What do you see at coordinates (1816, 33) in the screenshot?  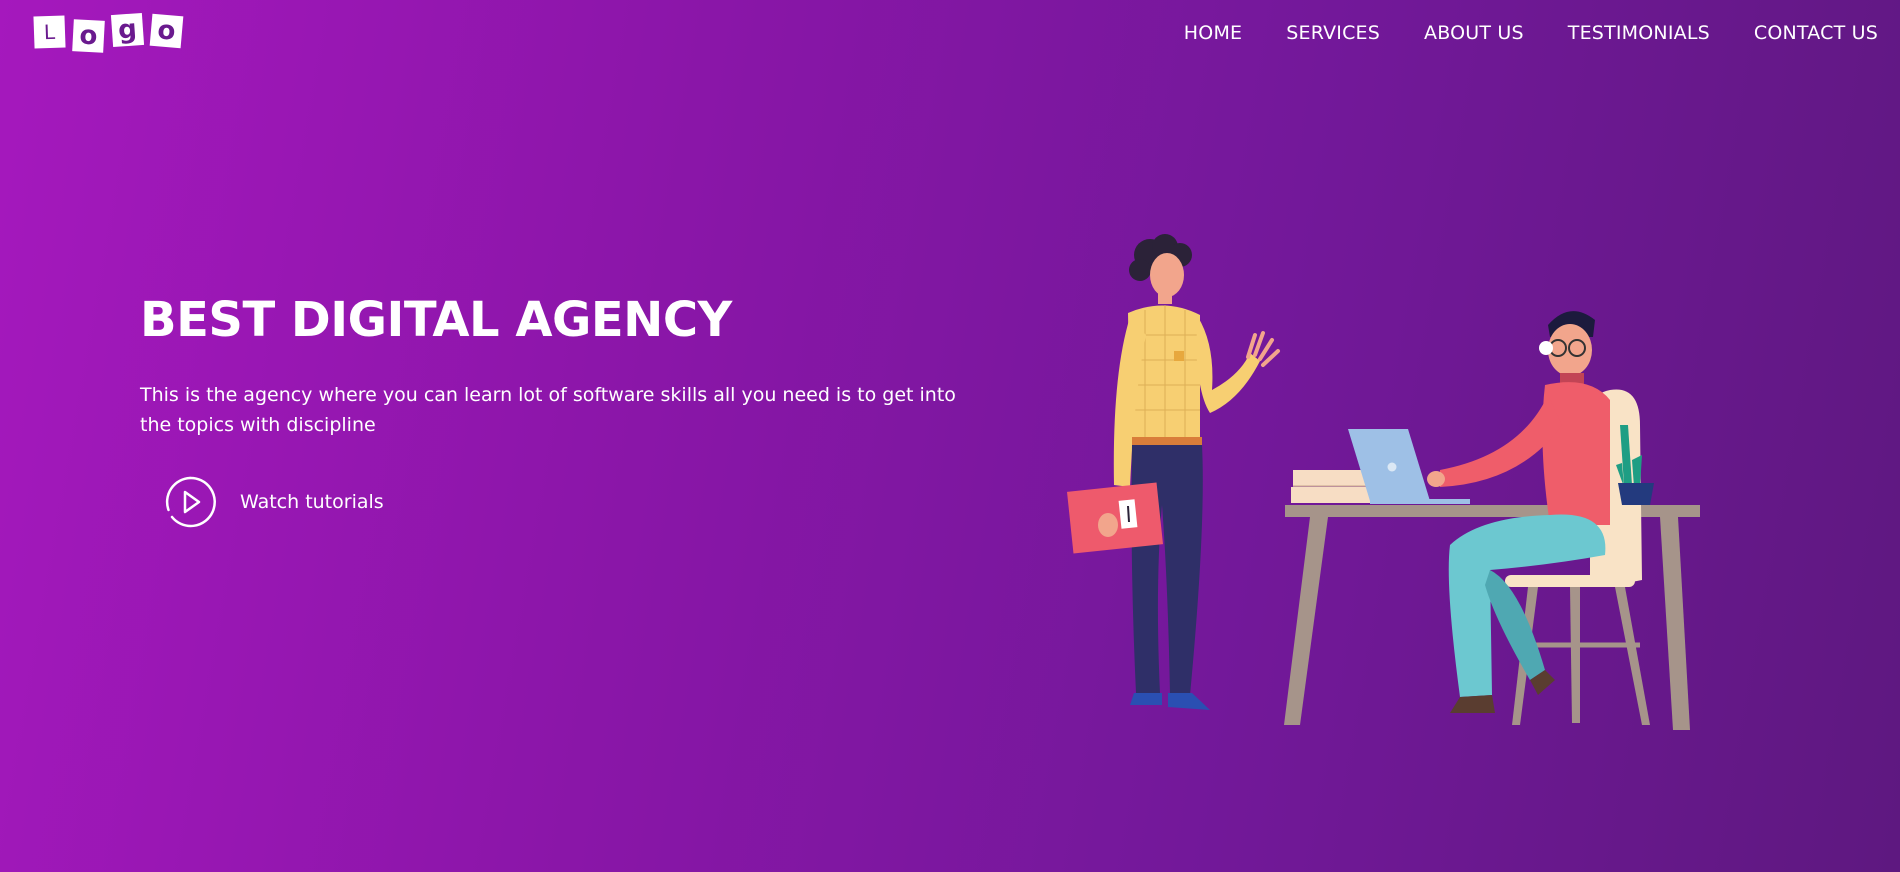 I see `nav-contact-us: CONTACT US` at bounding box center [1816, 33].